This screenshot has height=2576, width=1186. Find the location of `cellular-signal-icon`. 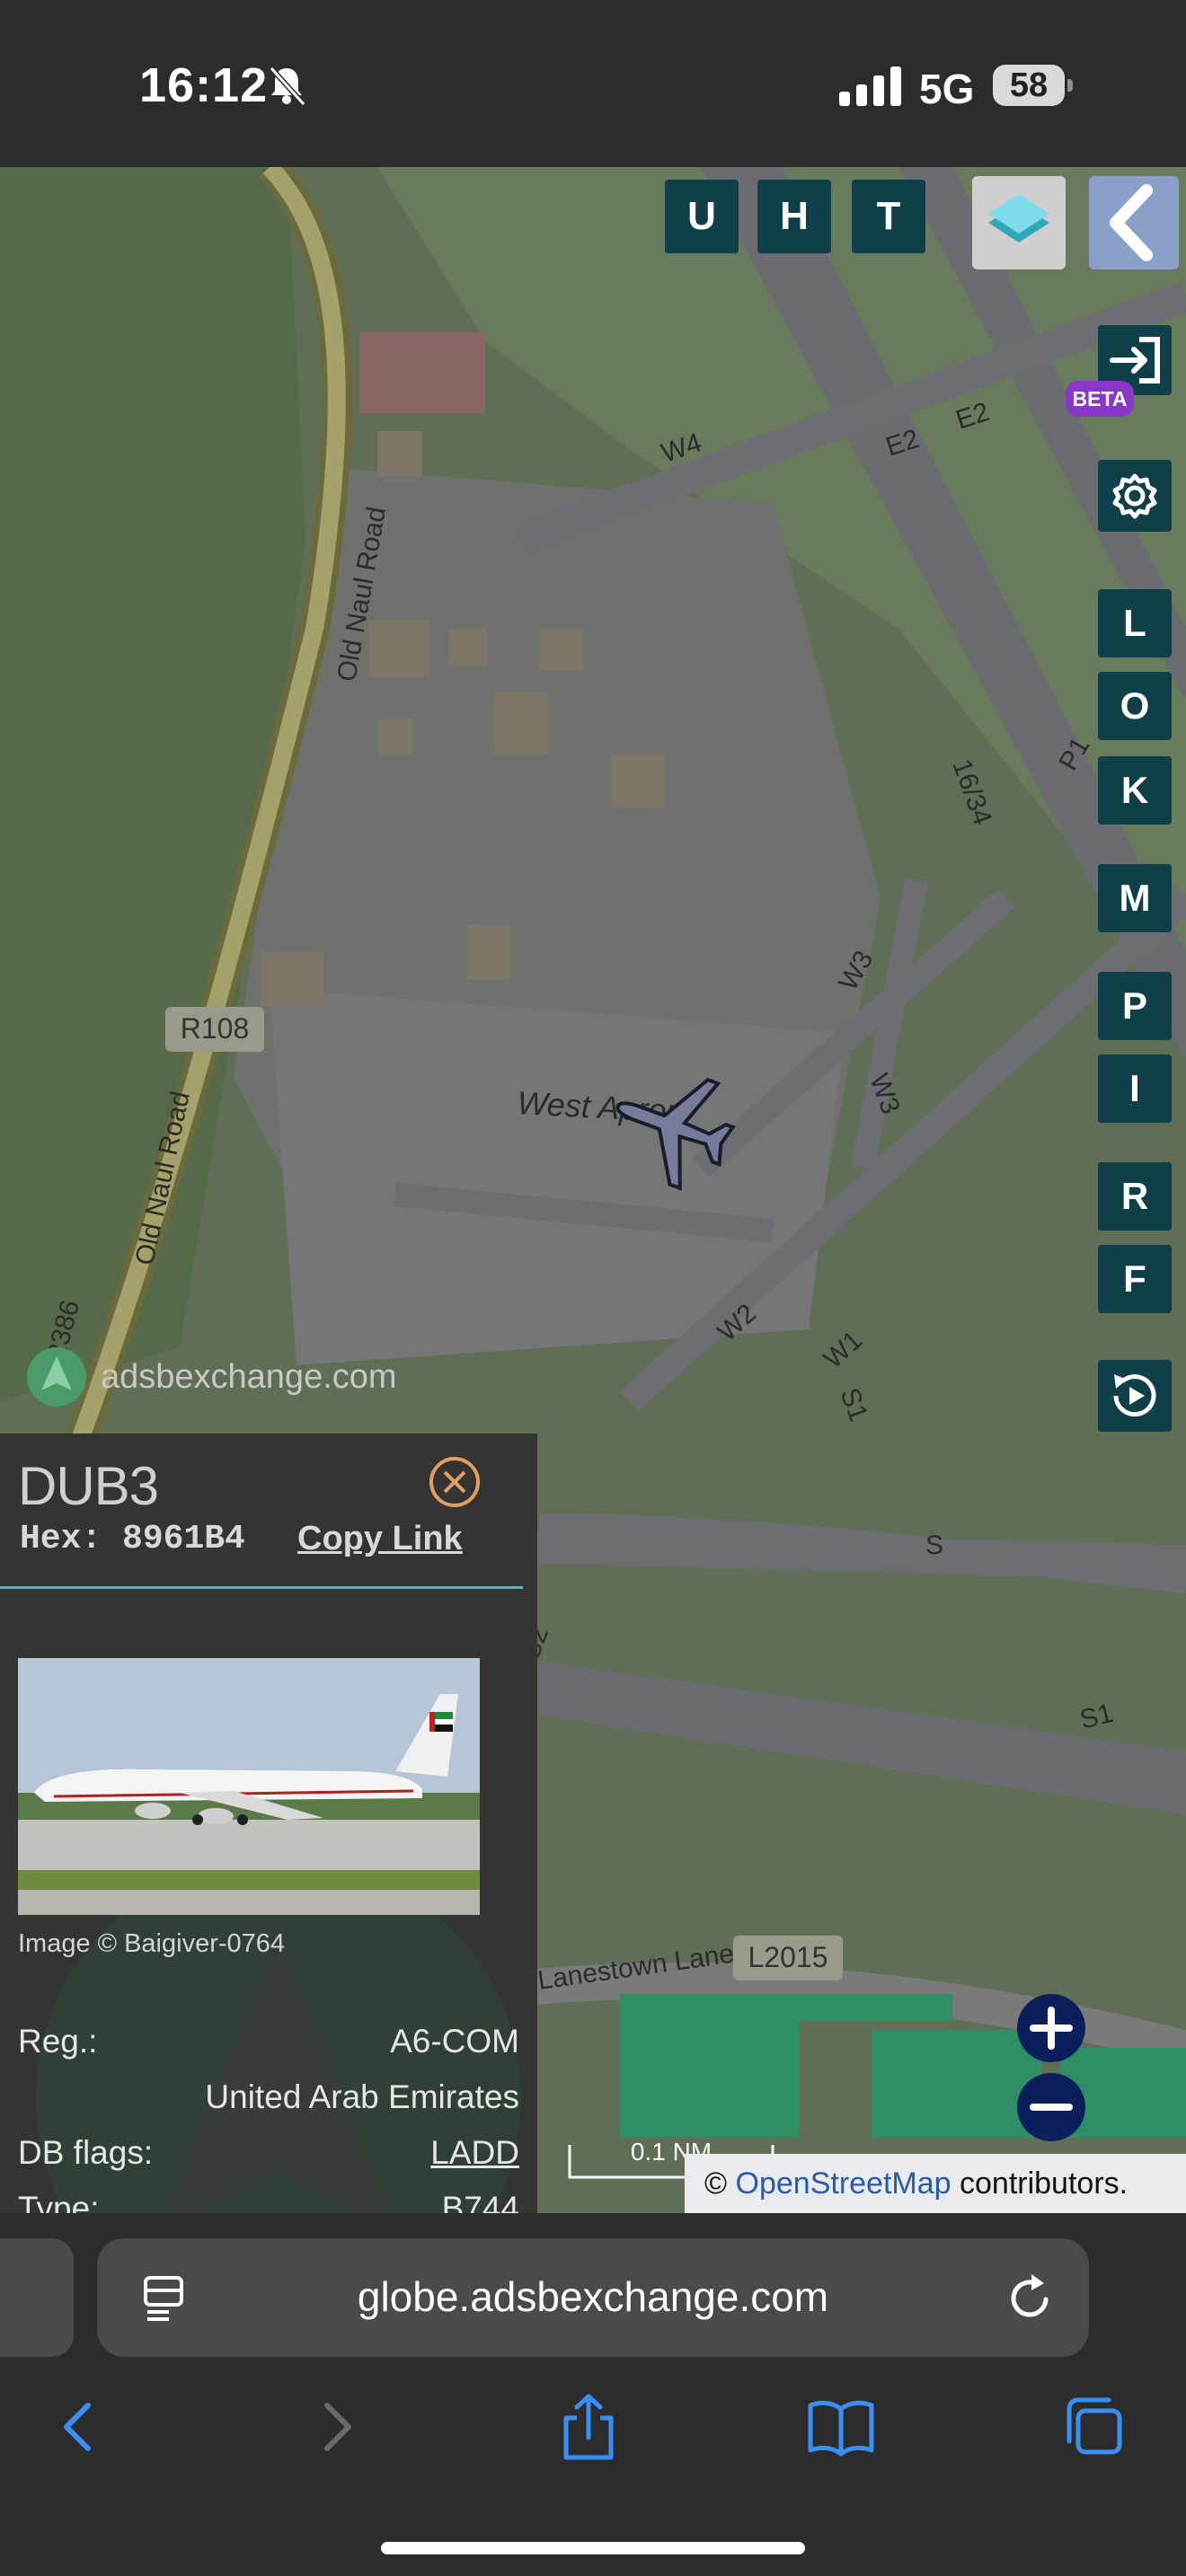

cellular-signal-icon is located at coordinates (870, 86).